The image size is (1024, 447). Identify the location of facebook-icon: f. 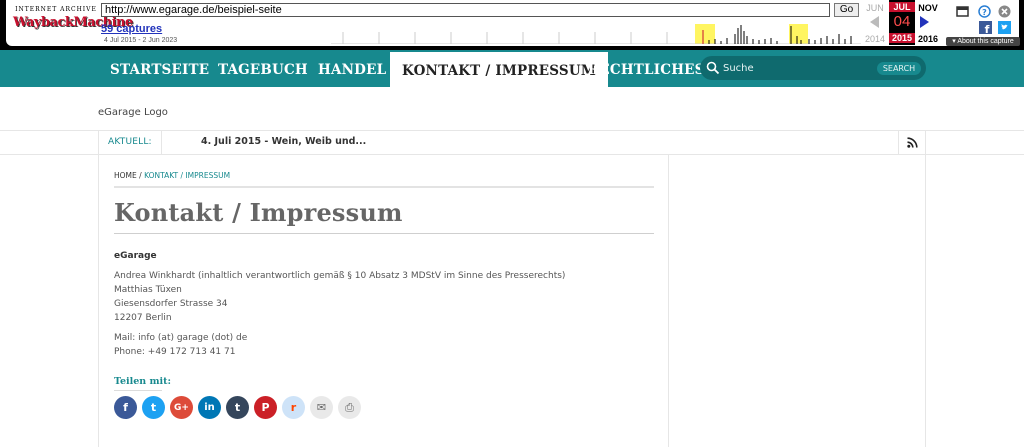
(125, 407).